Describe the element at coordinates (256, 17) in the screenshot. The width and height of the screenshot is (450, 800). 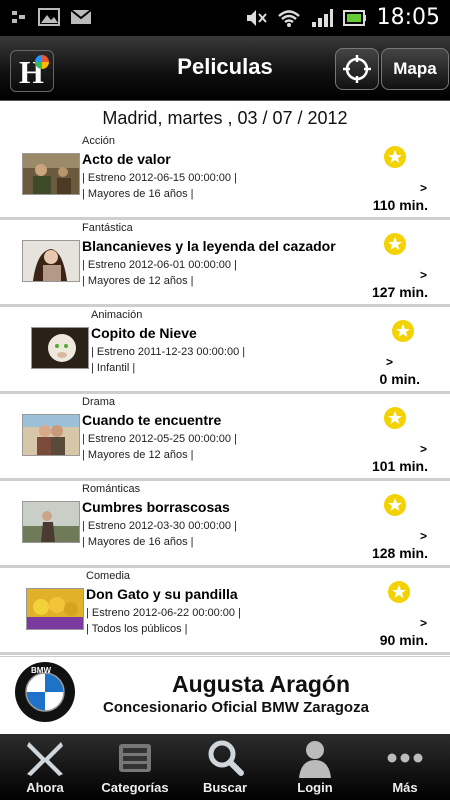
I see `mute-icon` at that location.